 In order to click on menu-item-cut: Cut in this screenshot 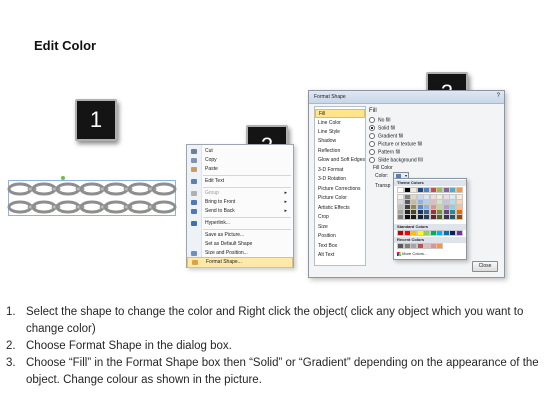, I will do `click(239, 151)`.